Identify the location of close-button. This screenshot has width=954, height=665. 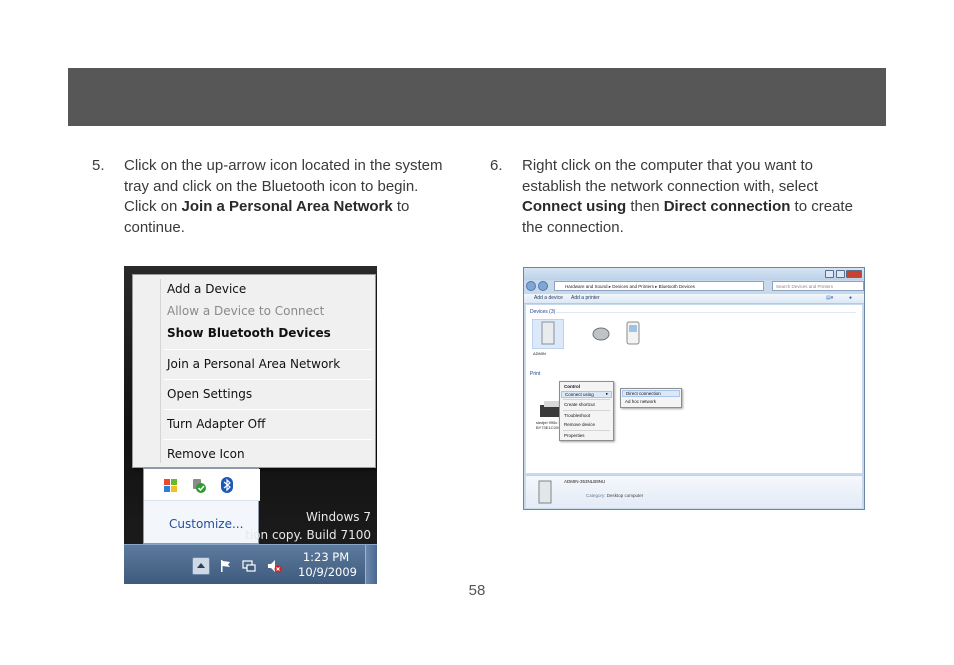
(854, 274).